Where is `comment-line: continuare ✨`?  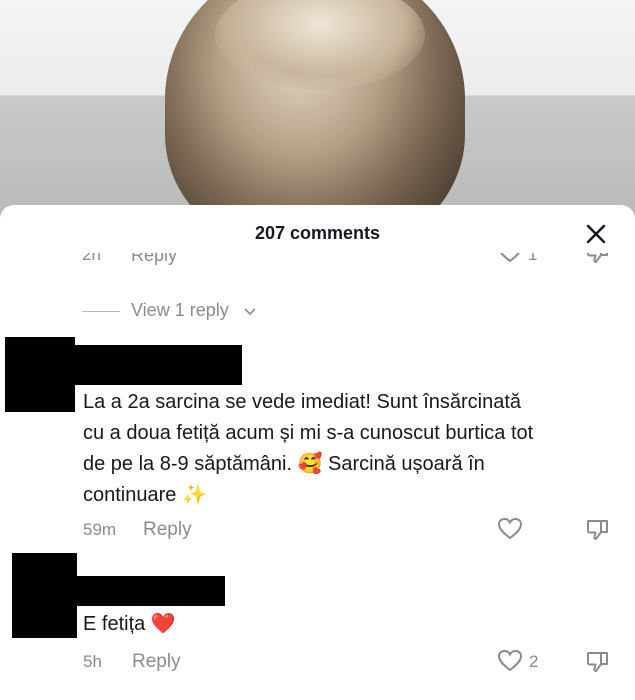 comment-line: continuare ✨ is located at coordinates (145, 495).